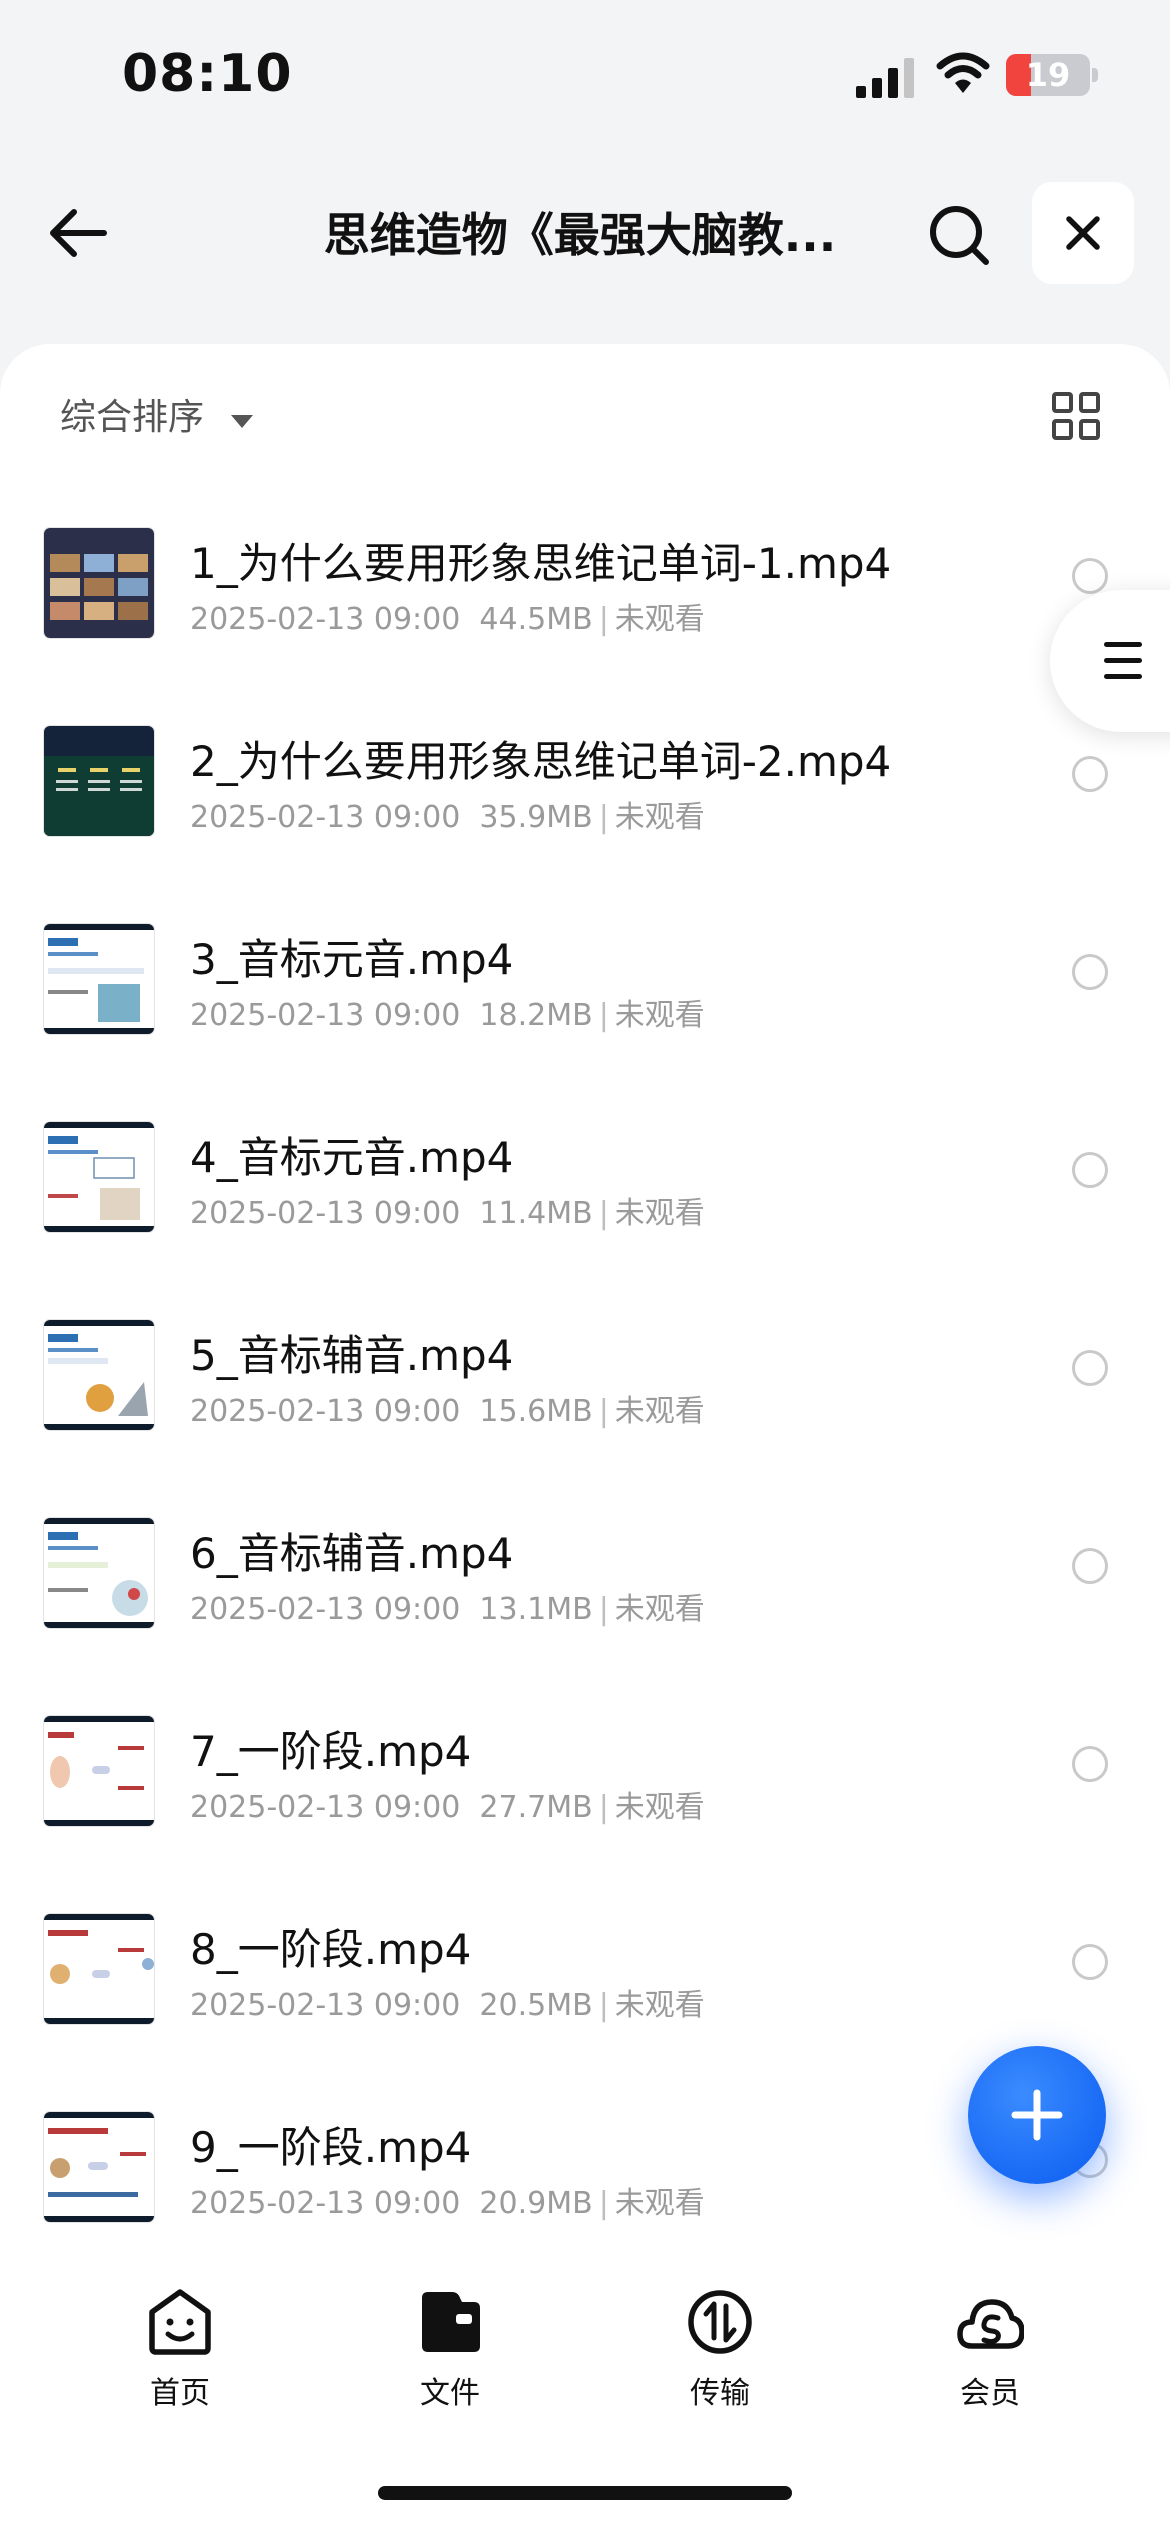  What do you see at coordinates (990, 2324) in the screenshot?
I see `vip-cloud-icon` at bounding box center [990, 2324].